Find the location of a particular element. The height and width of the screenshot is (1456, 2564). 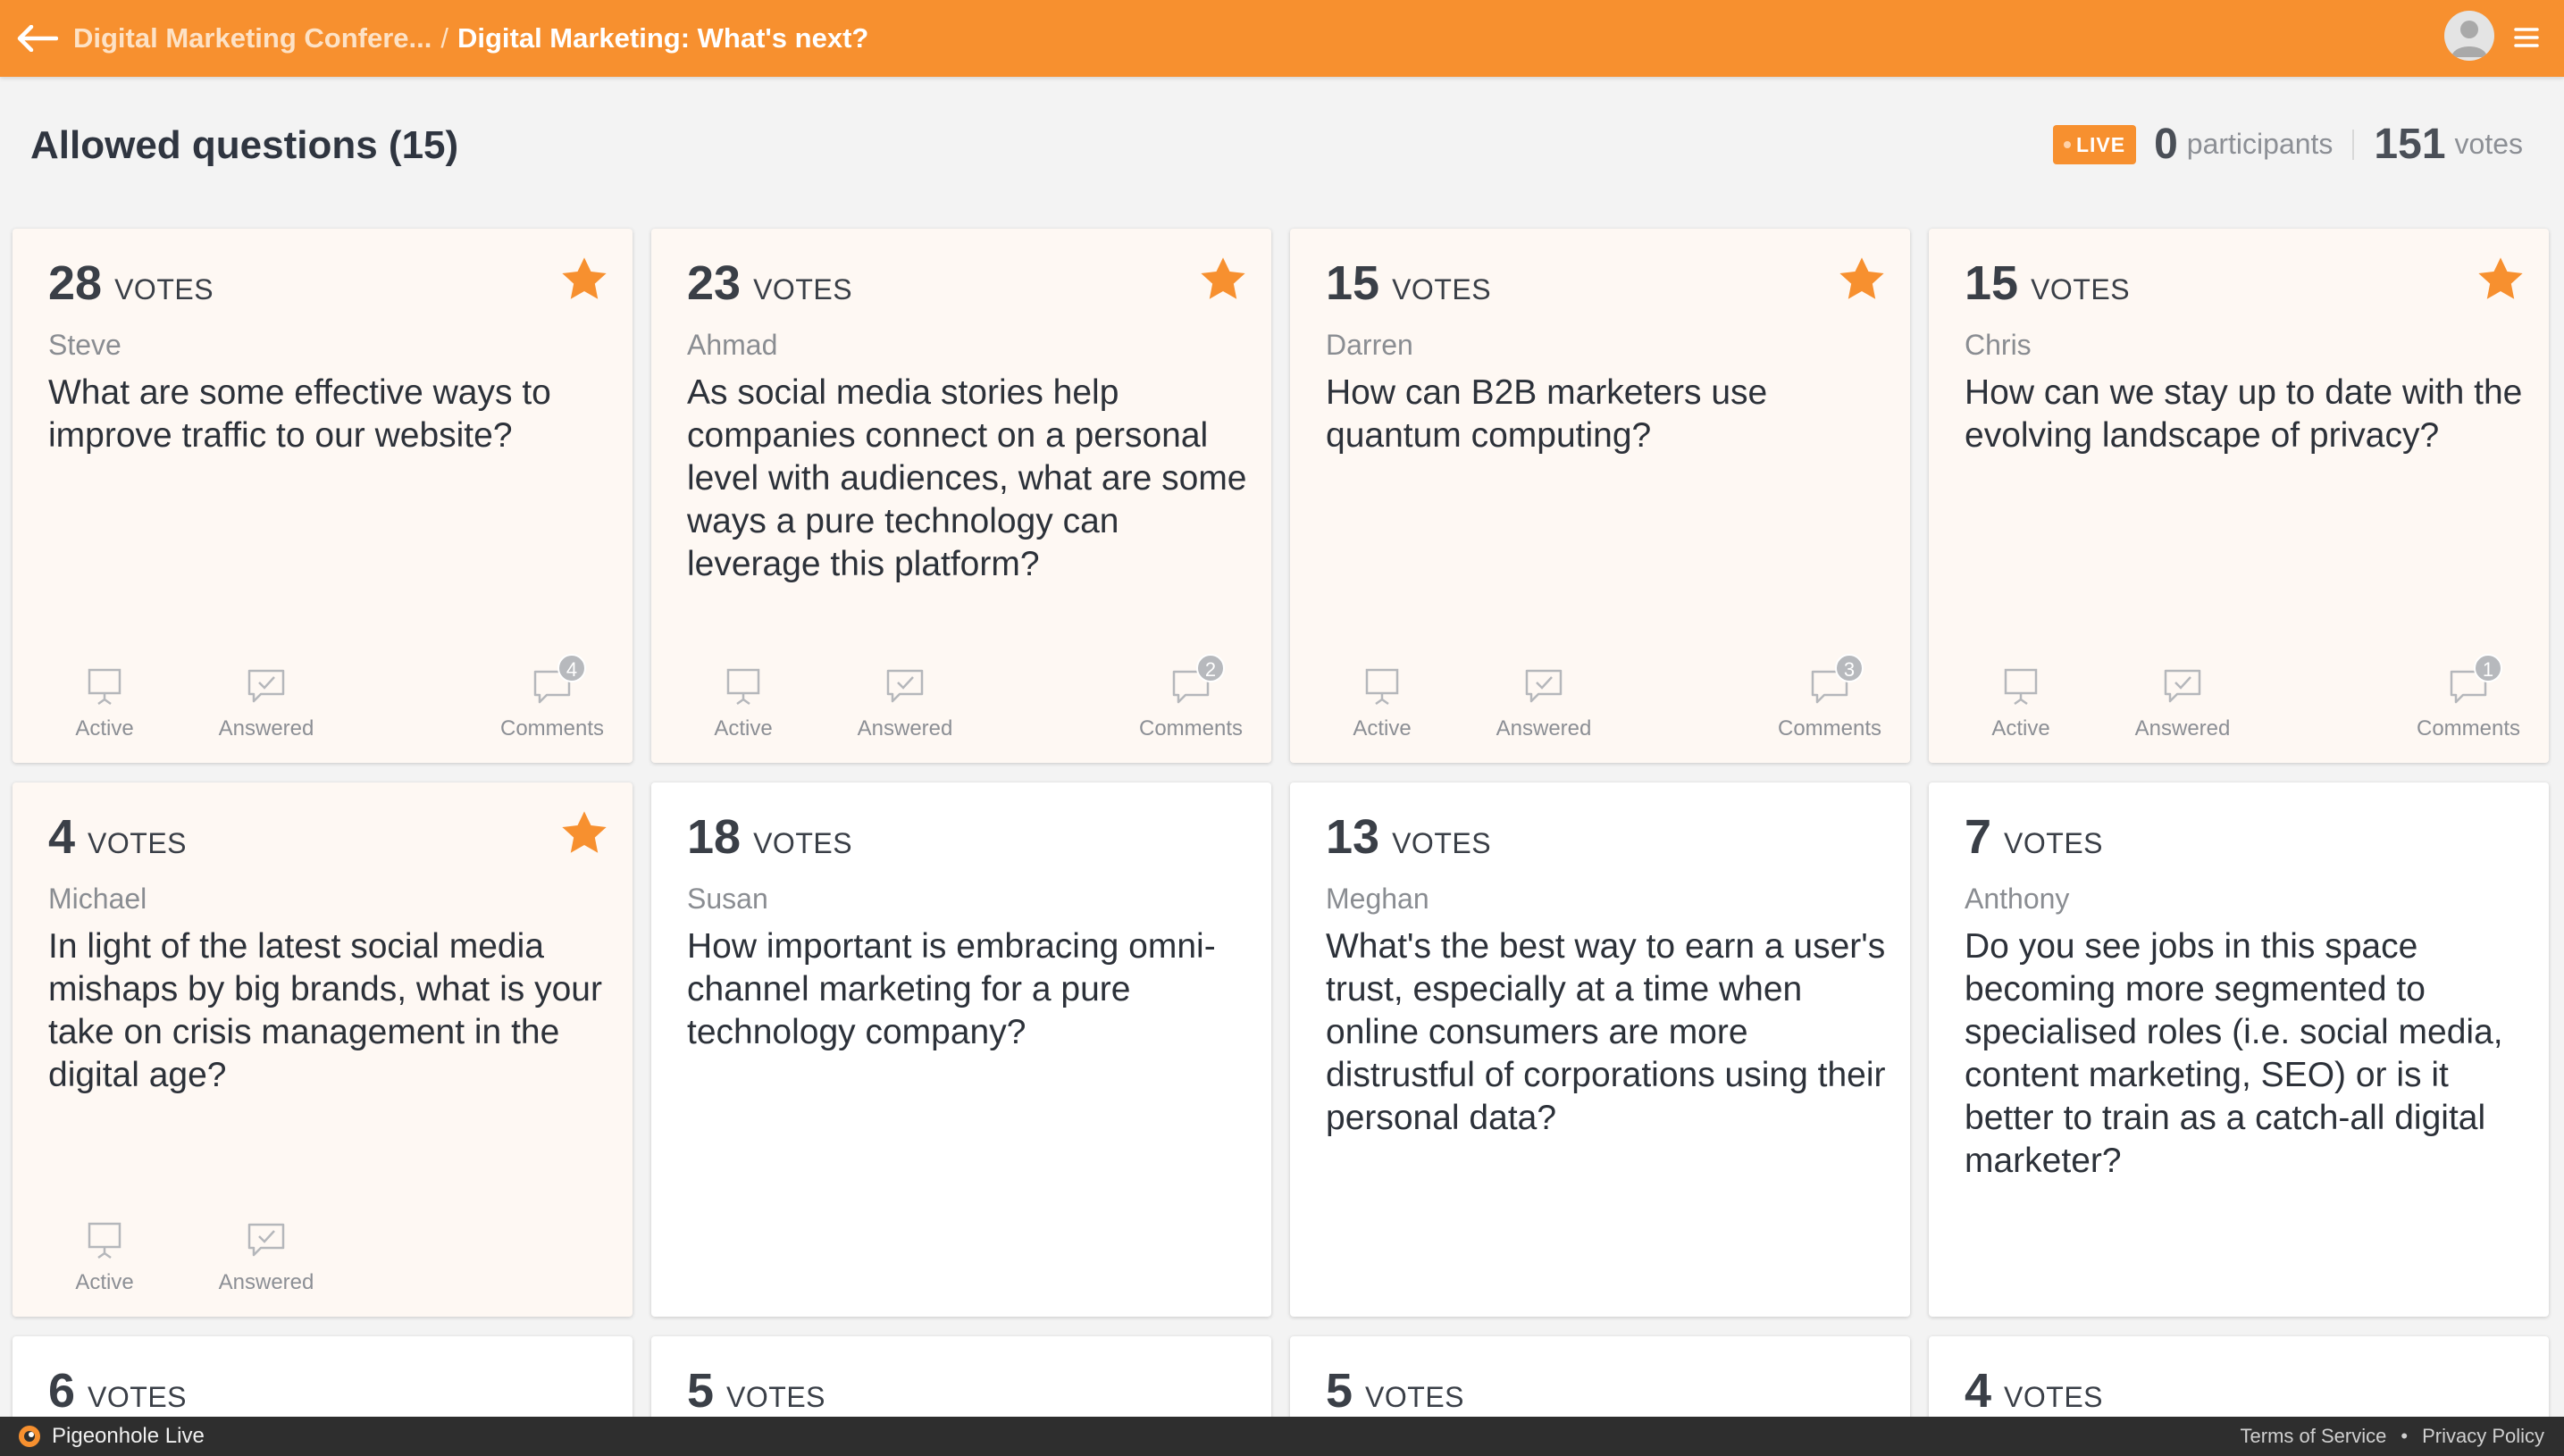

vote-count: 6 is located at coordinates (62, 1391).